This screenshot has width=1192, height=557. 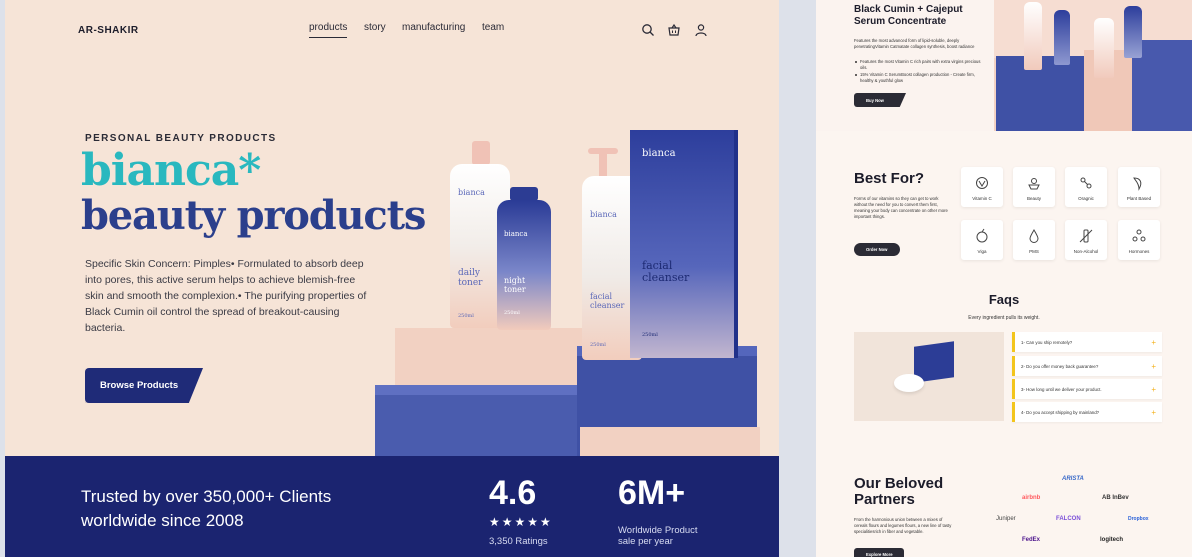 I want to click on rating-stars-icon: ★★★★★, so click(x=521, y=522).